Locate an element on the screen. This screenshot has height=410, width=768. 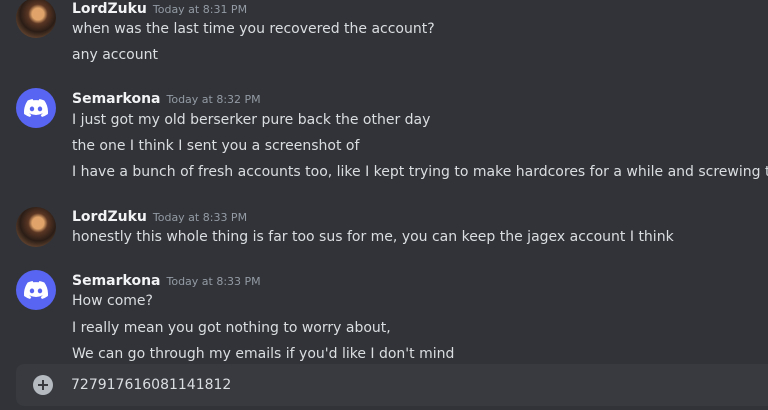
message-composer: 727917616081141812 is located at coordinates (392, 385).